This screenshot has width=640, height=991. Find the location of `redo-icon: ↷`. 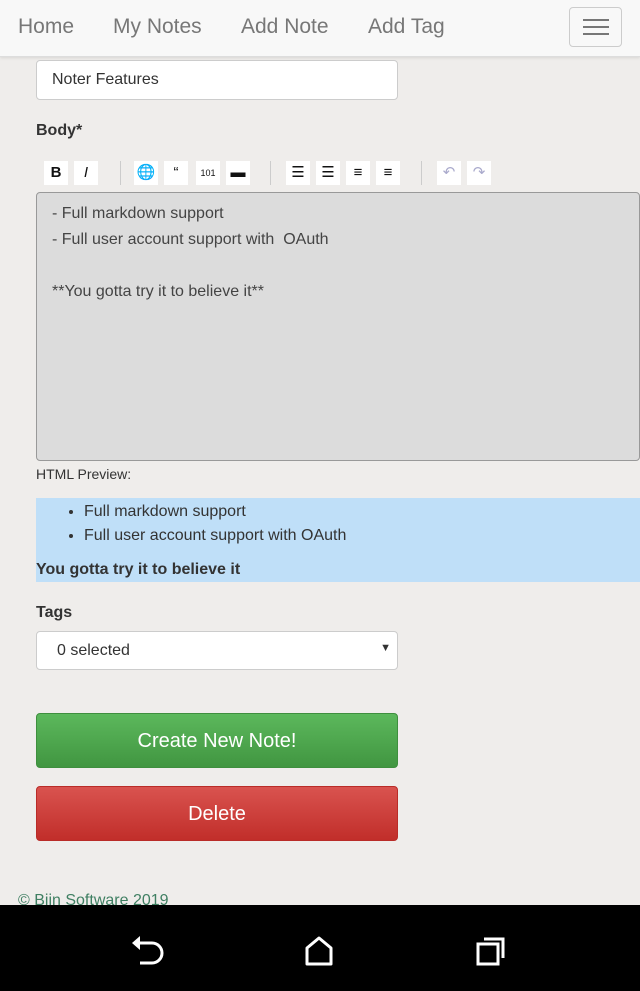

redo-icon: ↷ is located at coordinates (479, 173).